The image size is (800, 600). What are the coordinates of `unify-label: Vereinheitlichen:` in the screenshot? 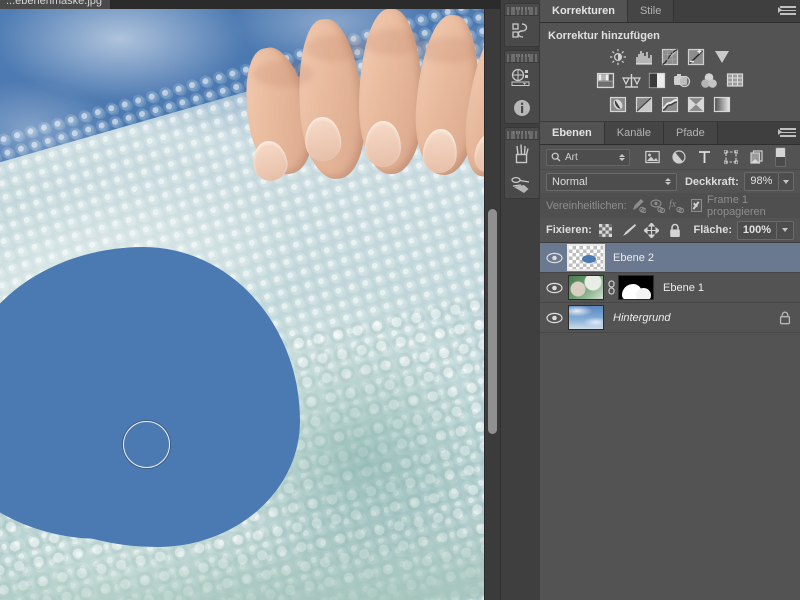 It's located at (586, 205).